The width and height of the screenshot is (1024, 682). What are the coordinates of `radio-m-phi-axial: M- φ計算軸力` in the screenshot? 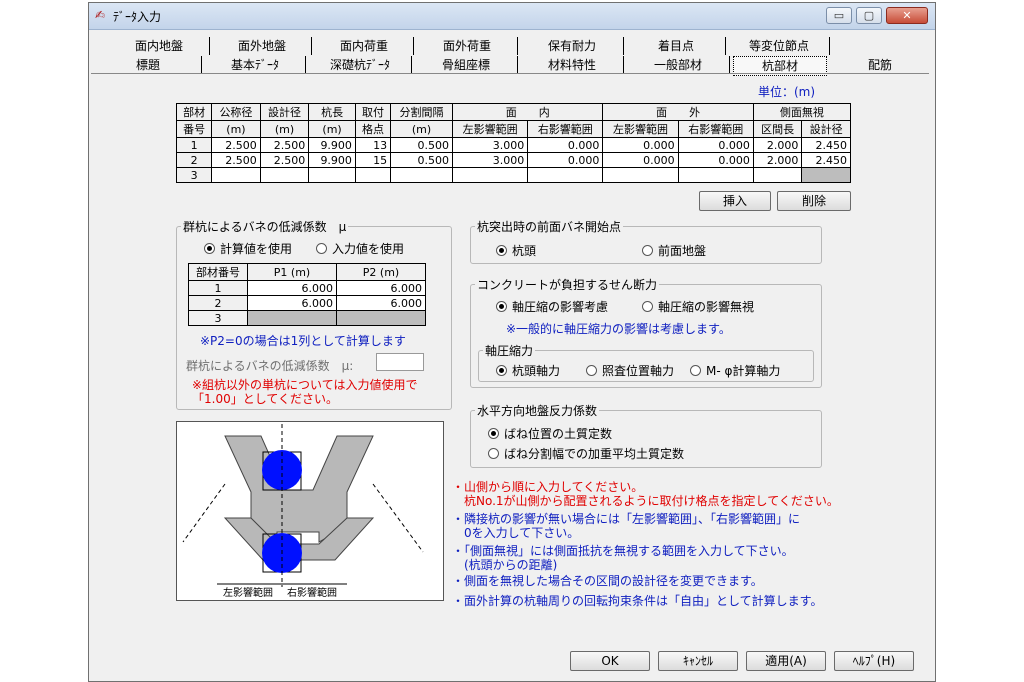 It's located at (735, 370).